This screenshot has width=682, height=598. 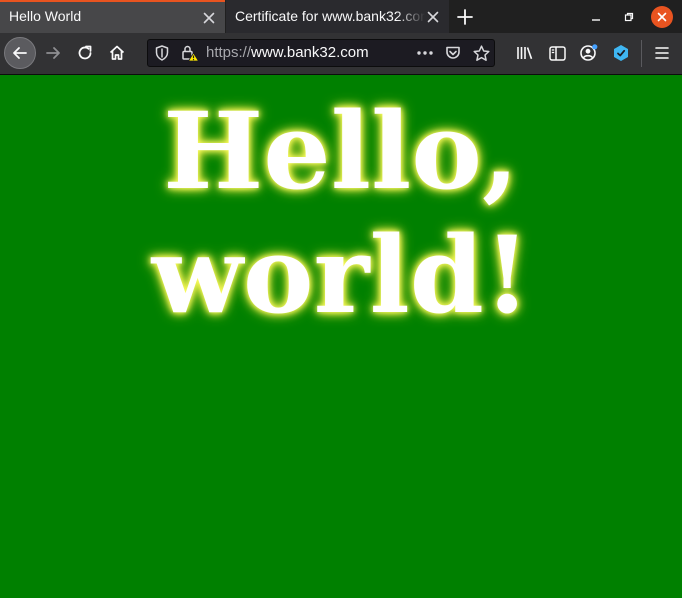 I want to click on arrow-left-icon, so click(x=20, y=53).